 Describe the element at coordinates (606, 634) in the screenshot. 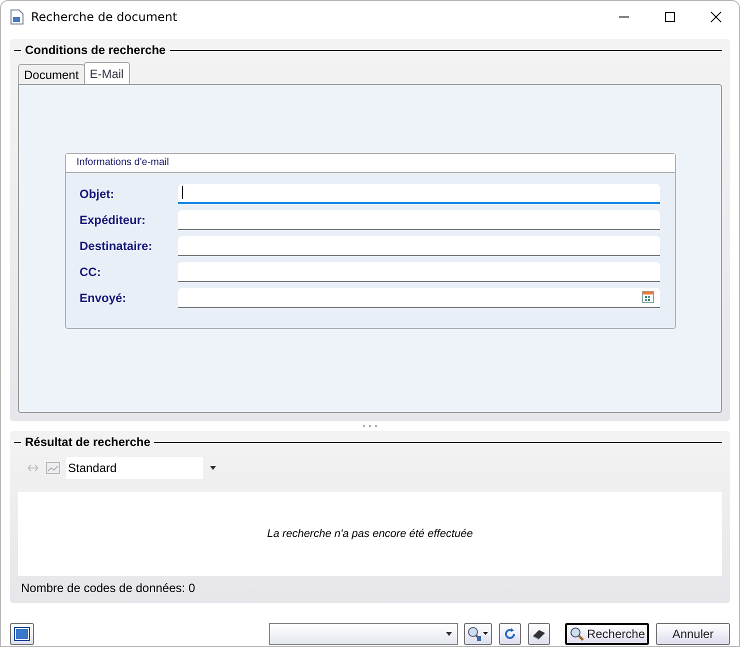

I see `search-button: Recherche` at that location.